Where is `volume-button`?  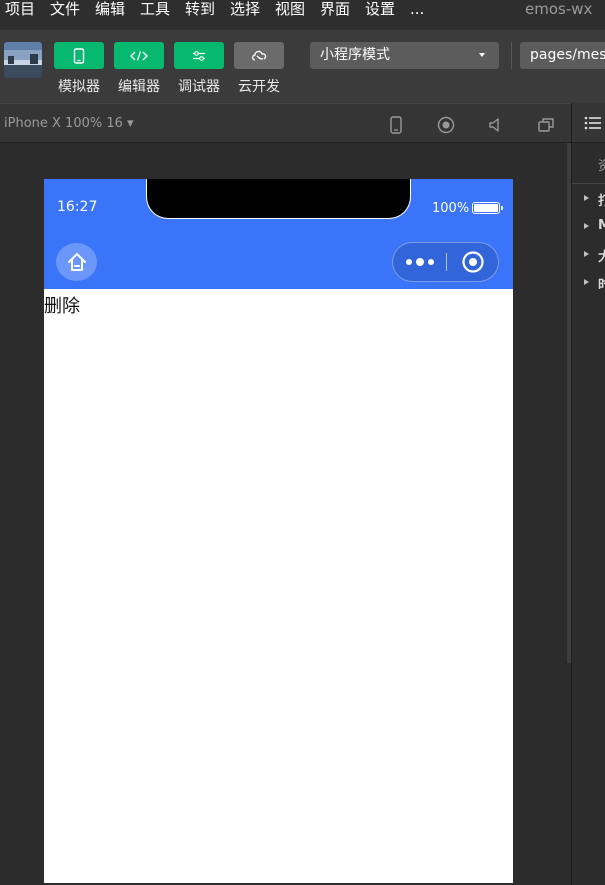 volume-button is located at coordinates (496, 125).